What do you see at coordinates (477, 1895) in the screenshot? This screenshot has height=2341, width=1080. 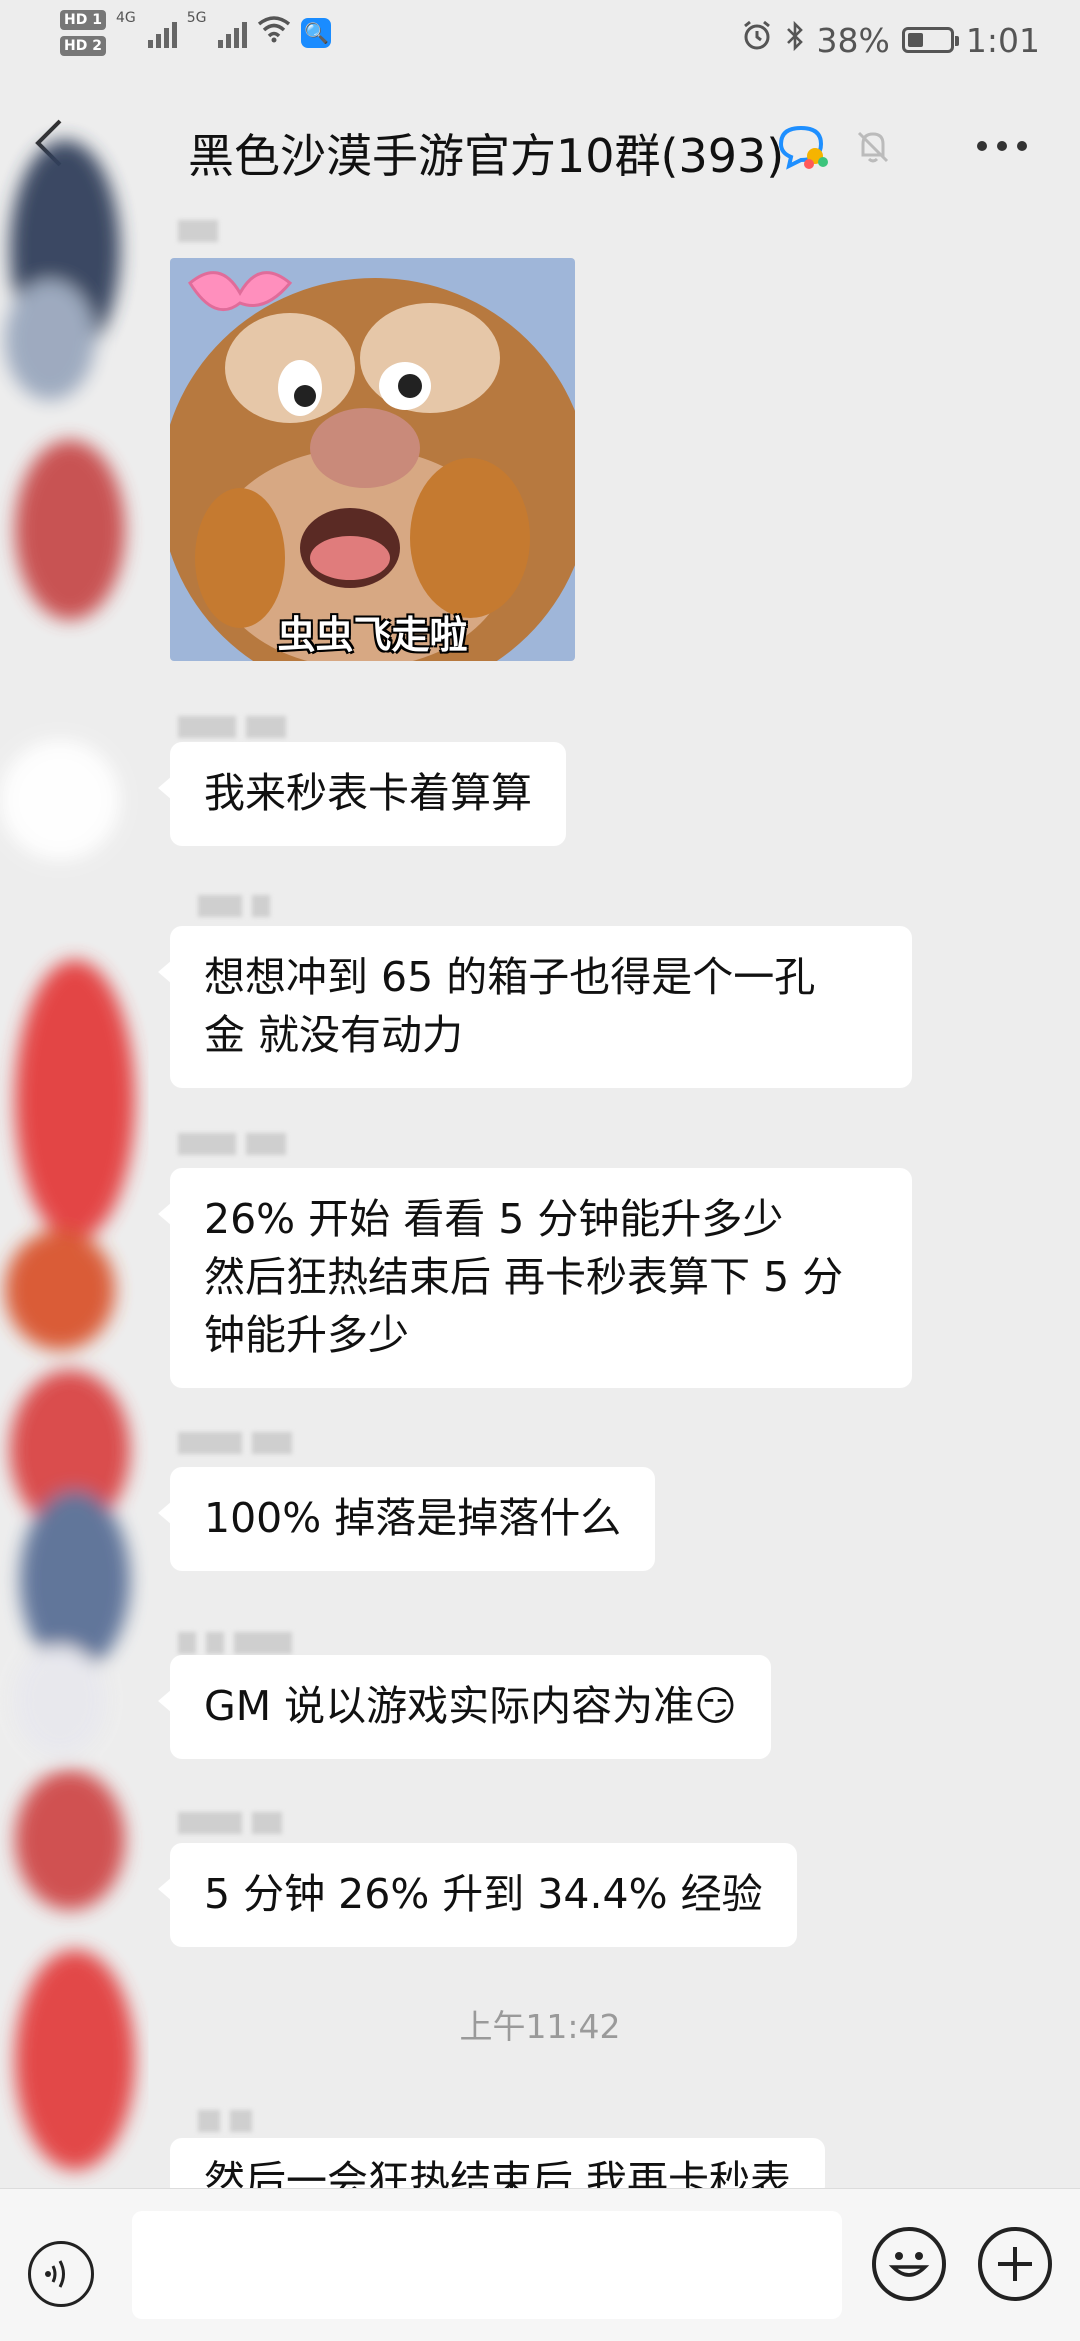 I see `message-bubble: 5 分钟 26% 升到 34.4% 经验` at bounding box center [477, 1895].